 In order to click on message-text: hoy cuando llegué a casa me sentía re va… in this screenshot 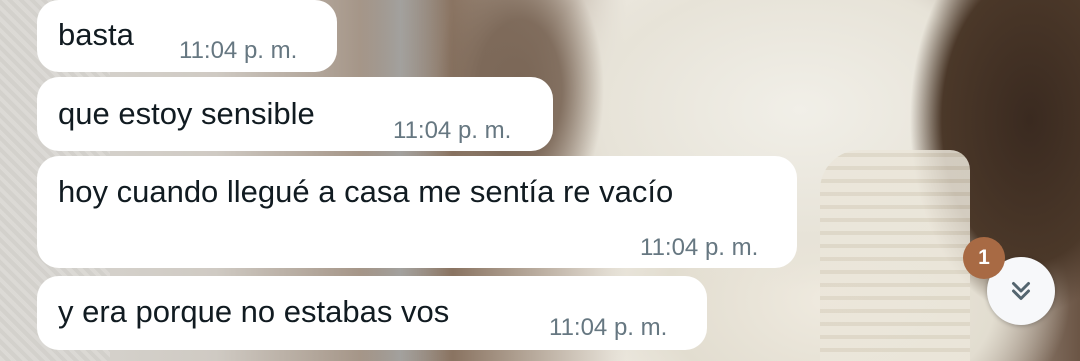, I will do `click(366, 191)`.